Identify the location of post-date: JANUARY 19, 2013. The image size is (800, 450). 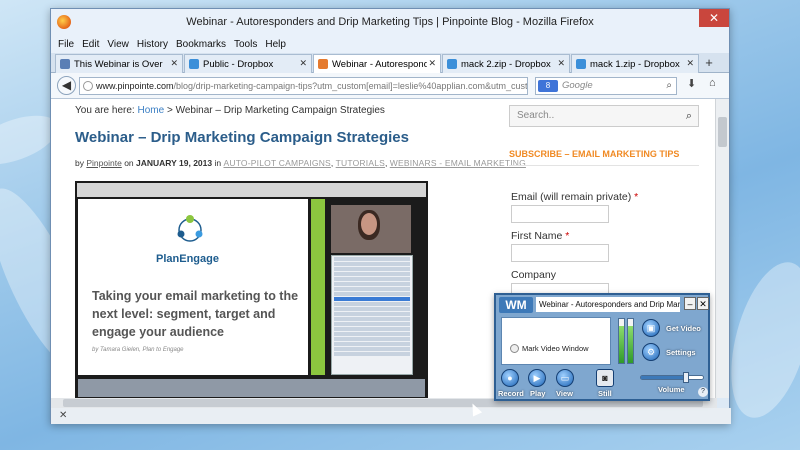
(174, 163).